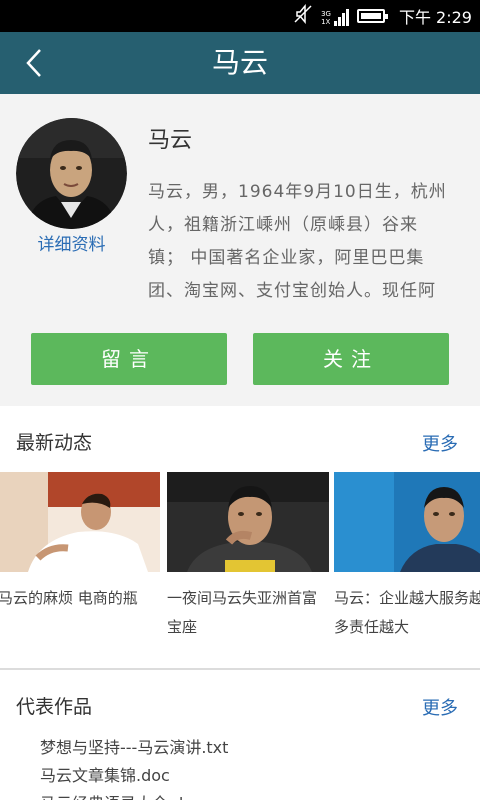 This screenshot has height=800, width=480. What do you see at coordinates (250, 776) in the screenshot?
I see `list-item: 马云文章集锦.doc` at bounding box center [250, 776].